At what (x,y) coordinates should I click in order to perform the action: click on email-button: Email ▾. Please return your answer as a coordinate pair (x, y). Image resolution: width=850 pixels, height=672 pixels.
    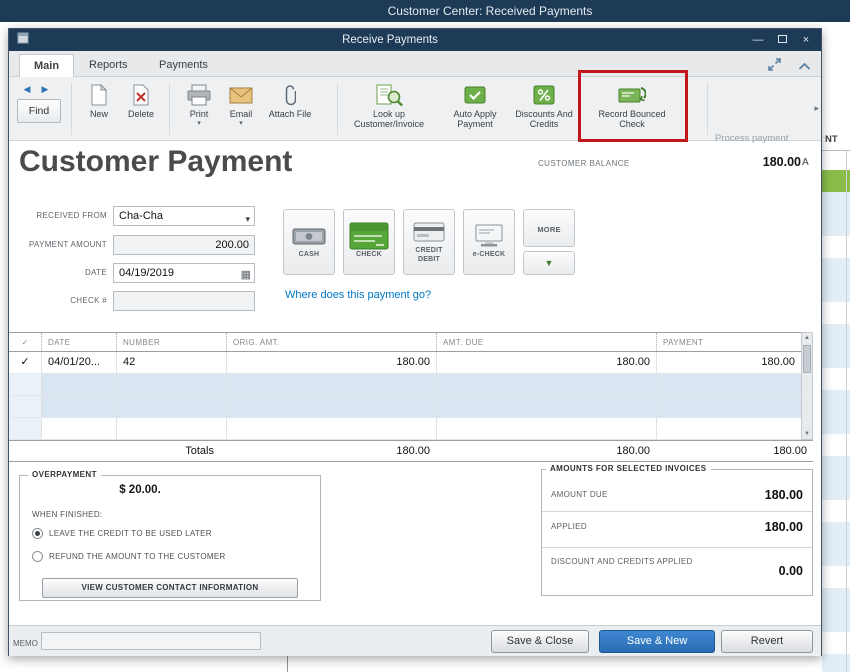
    Looking at the image, I should click on (241, 105).